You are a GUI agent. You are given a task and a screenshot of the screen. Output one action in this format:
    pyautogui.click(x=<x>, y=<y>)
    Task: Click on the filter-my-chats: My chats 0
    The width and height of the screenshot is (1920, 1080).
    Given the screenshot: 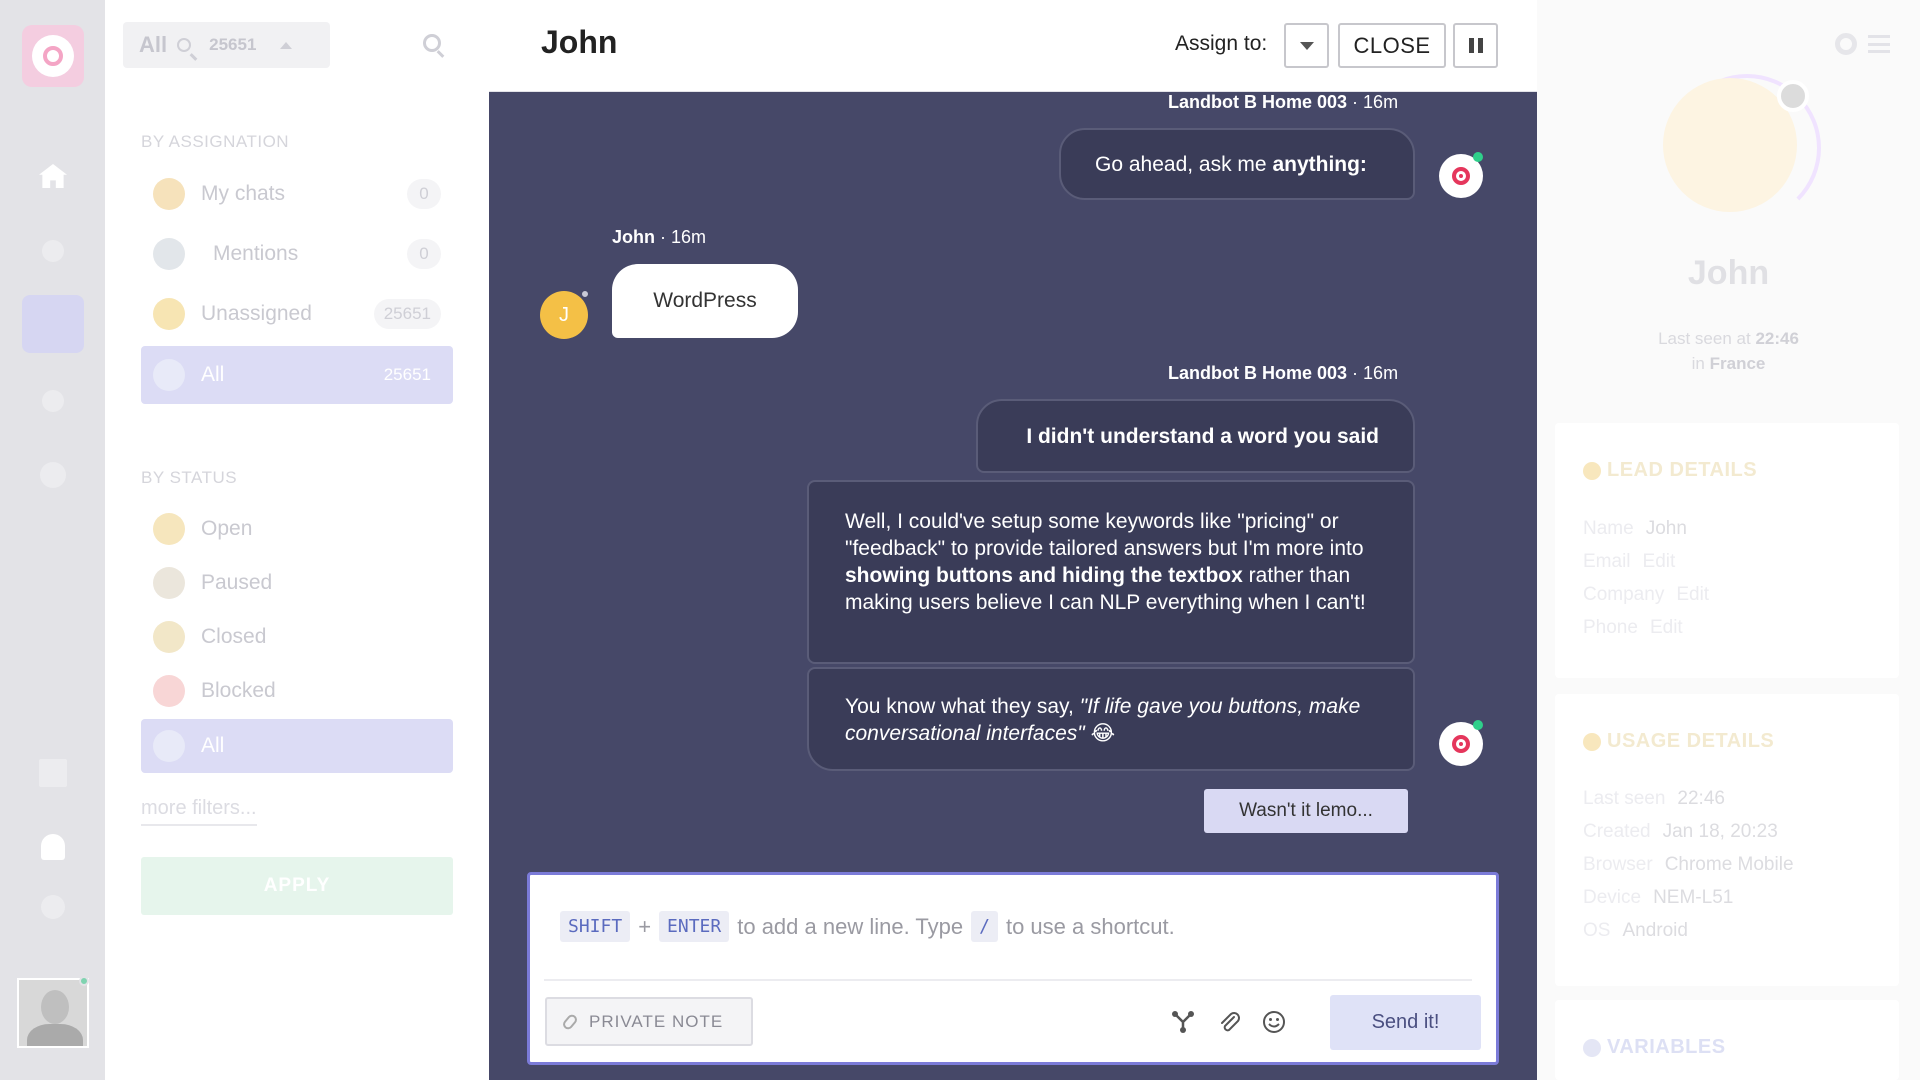 What is the action you would take?
    pyautogui.click(x=297, y=194)
    